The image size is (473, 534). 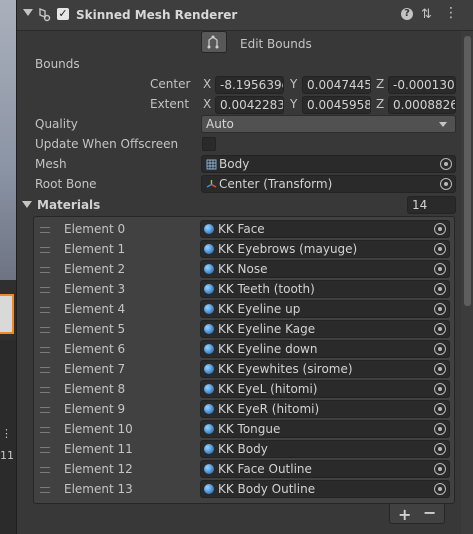 I want to click on list-item: Element 10 KK Tongue, so click(x=244, y=429).